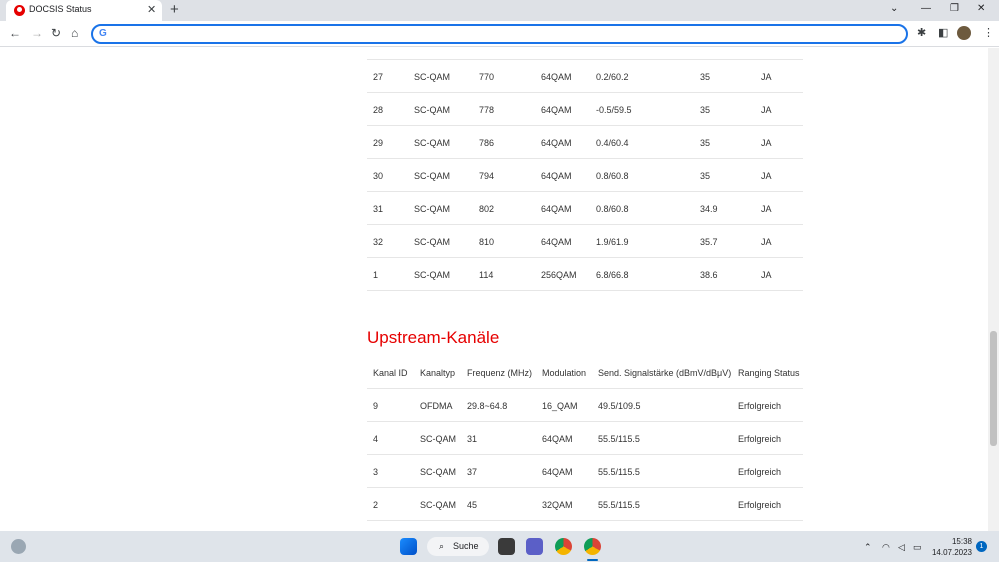 The height and width of the screenshot is (562, 999). Describe the element at coordinates (376, 439) in the screenshot. I see `cell-id: 4` at that location.